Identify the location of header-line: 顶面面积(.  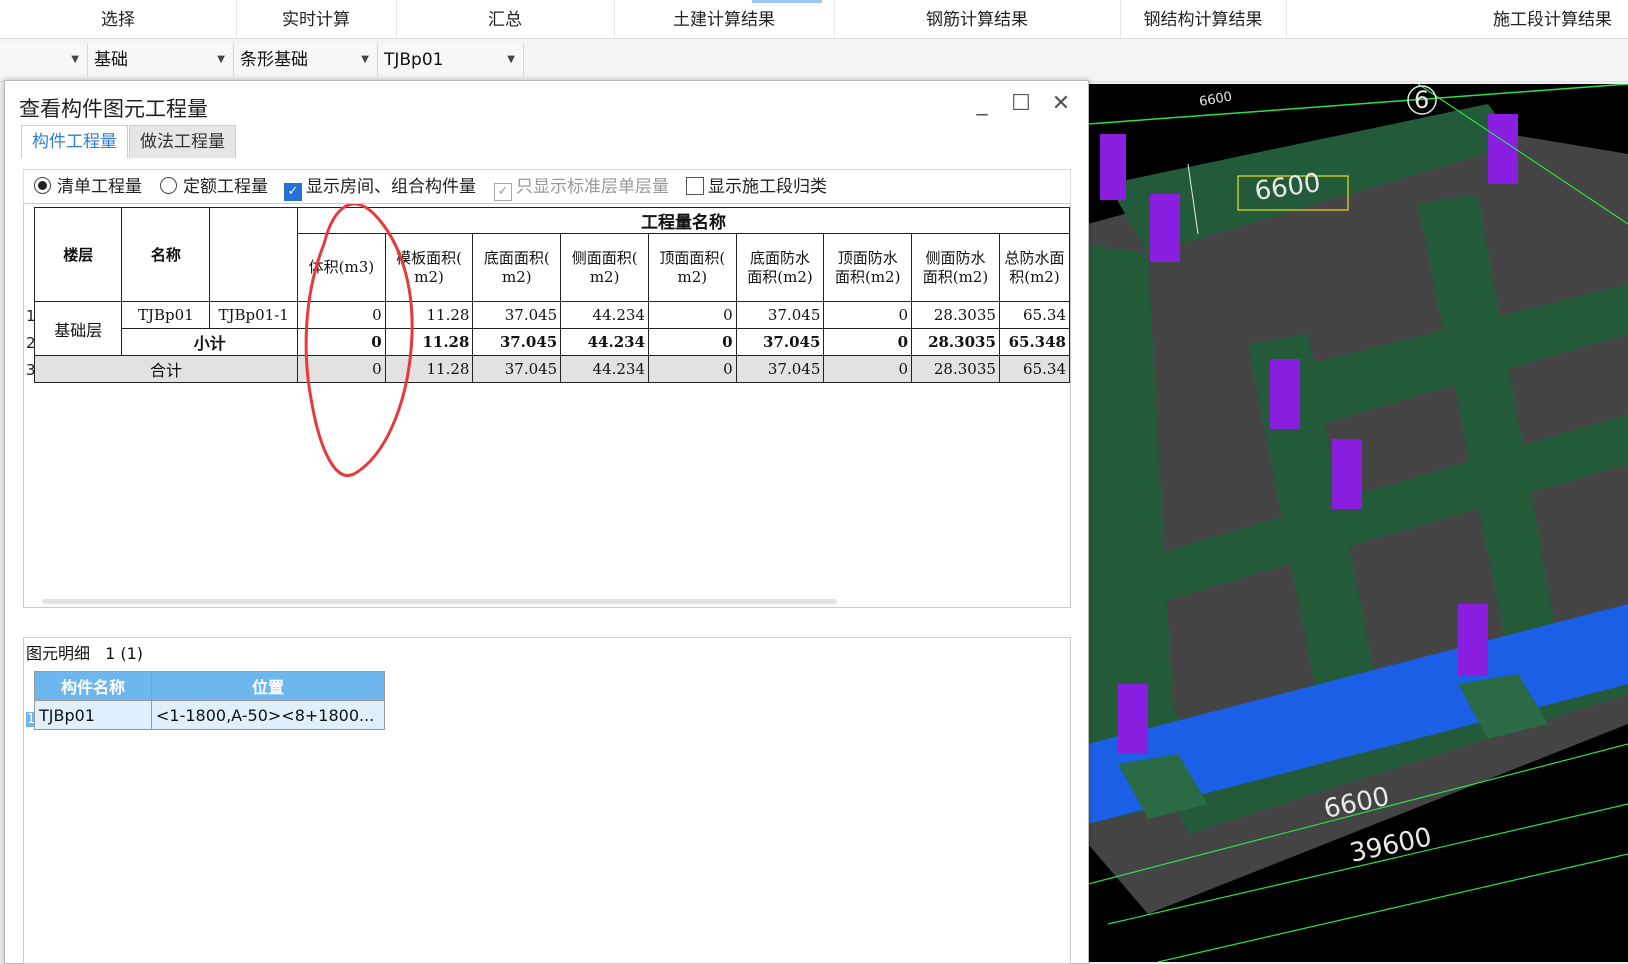
(692, 257).